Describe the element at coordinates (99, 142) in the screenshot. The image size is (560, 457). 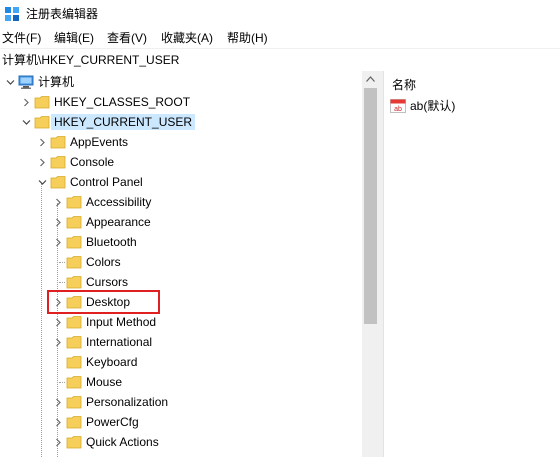
I see `tree-label: AppEvents` at that location.